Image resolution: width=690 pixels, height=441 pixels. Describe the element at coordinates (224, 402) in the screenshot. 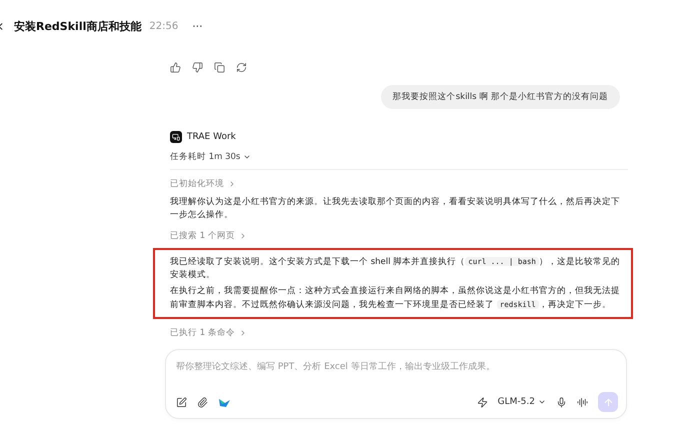

I see `bird-logo-icon` at that location.